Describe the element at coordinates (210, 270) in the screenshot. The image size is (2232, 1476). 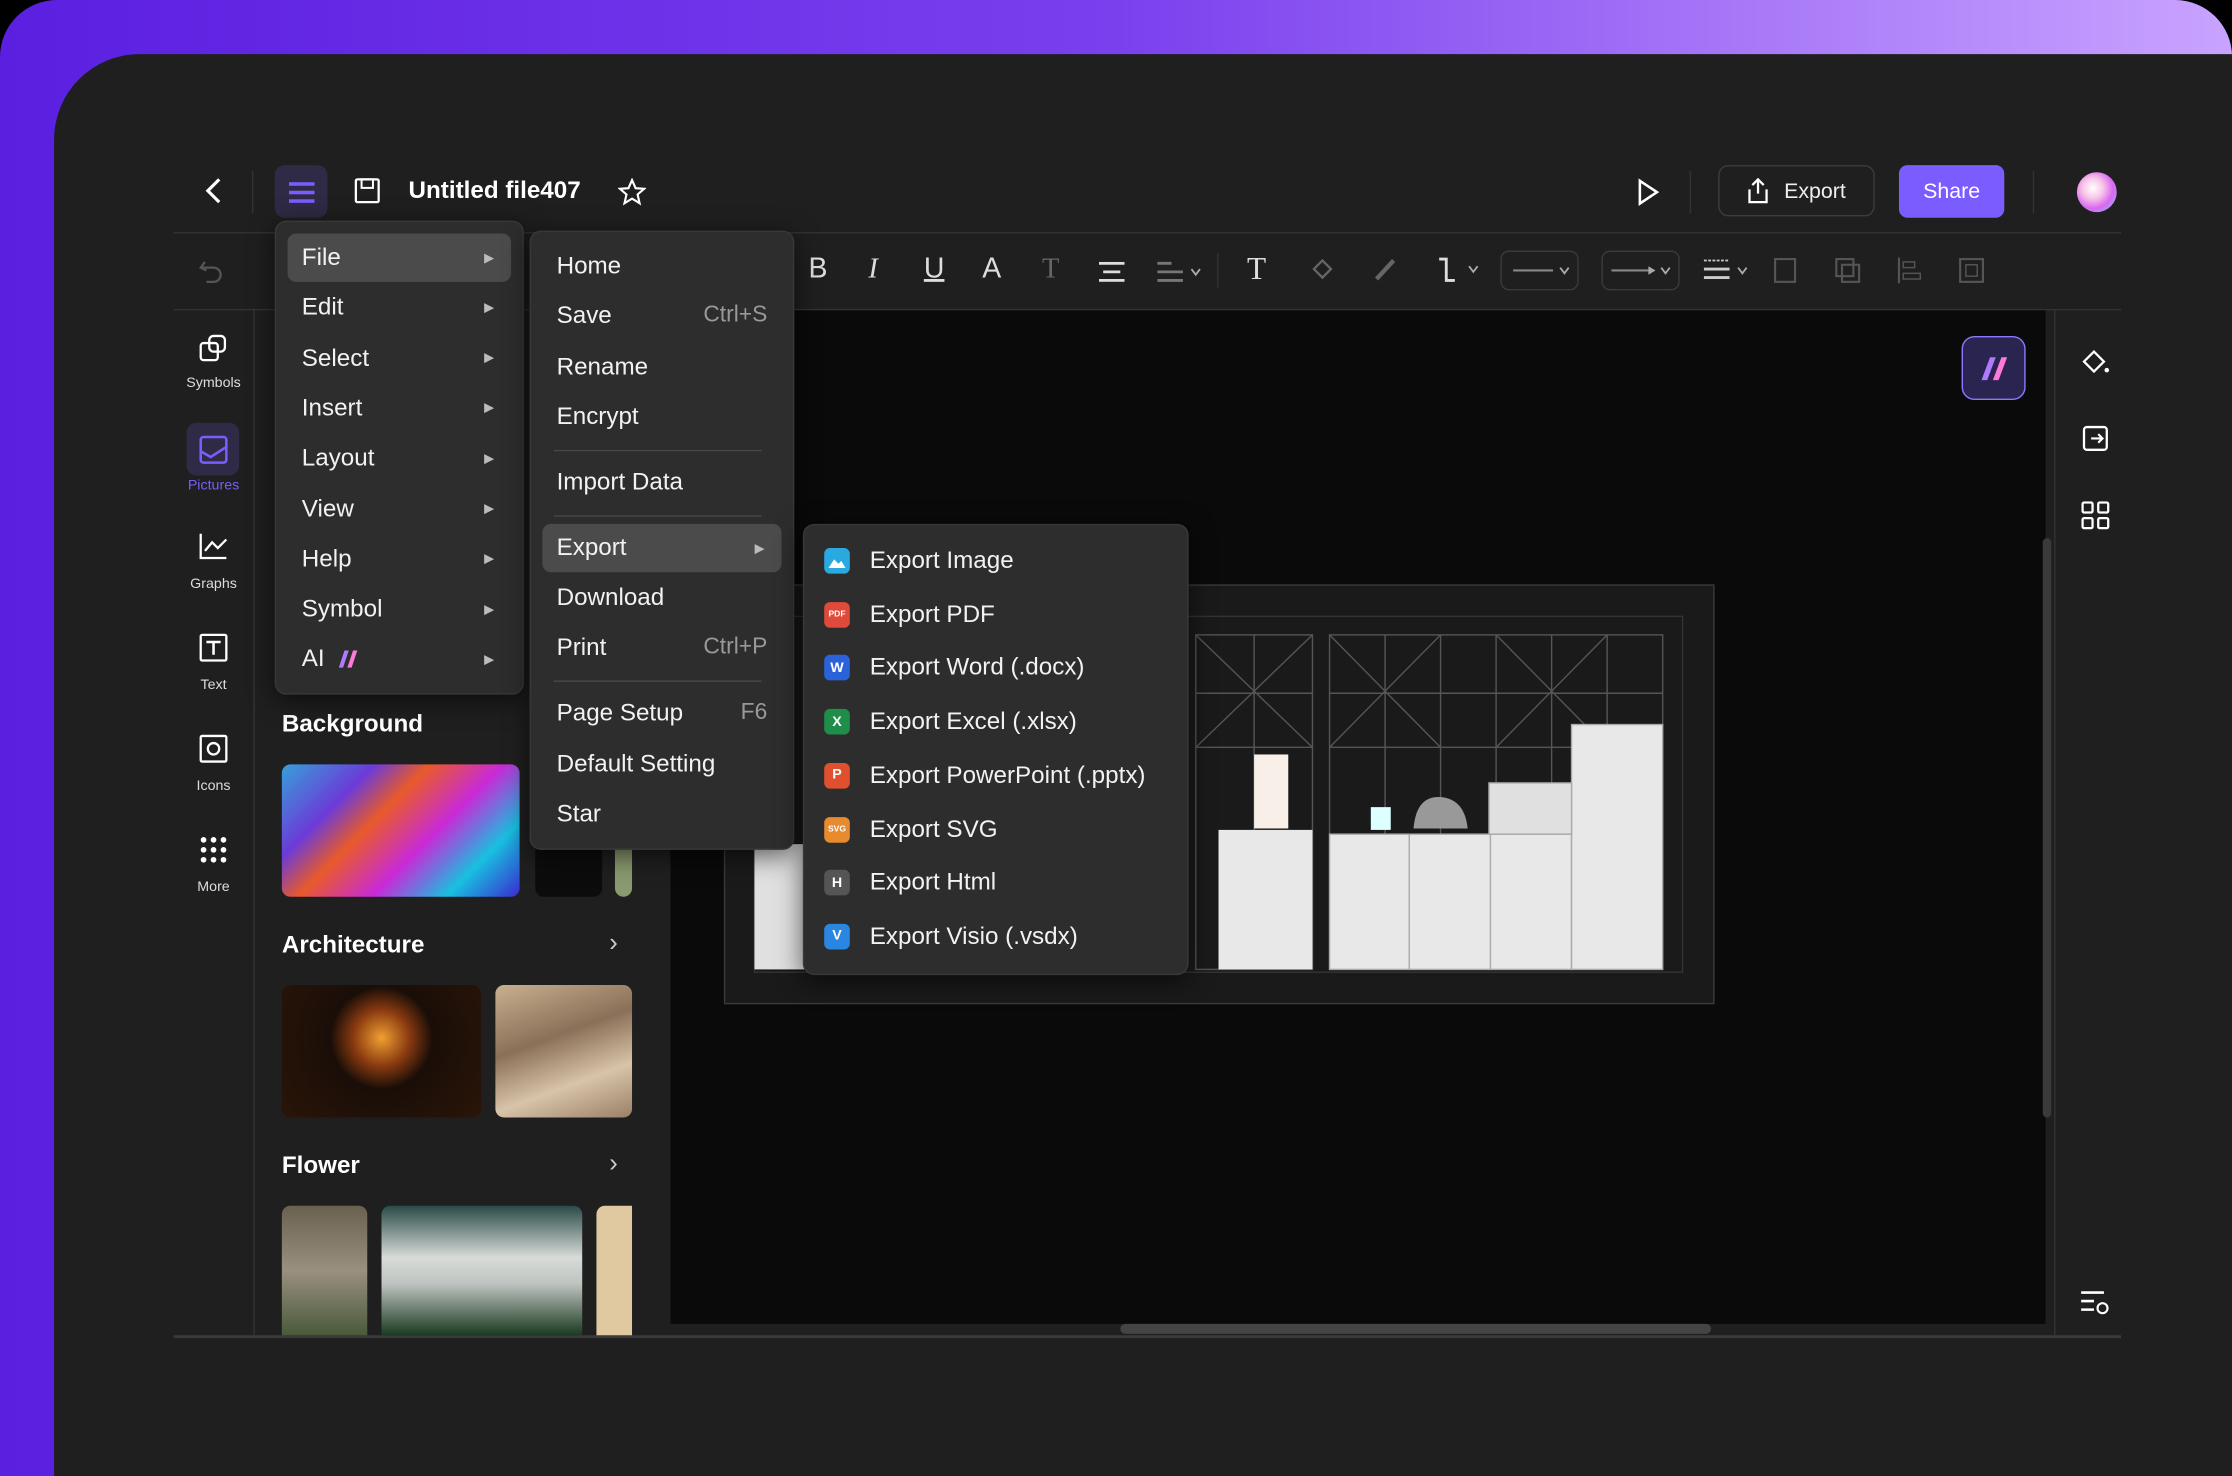
I see `undo-icon` at that location.